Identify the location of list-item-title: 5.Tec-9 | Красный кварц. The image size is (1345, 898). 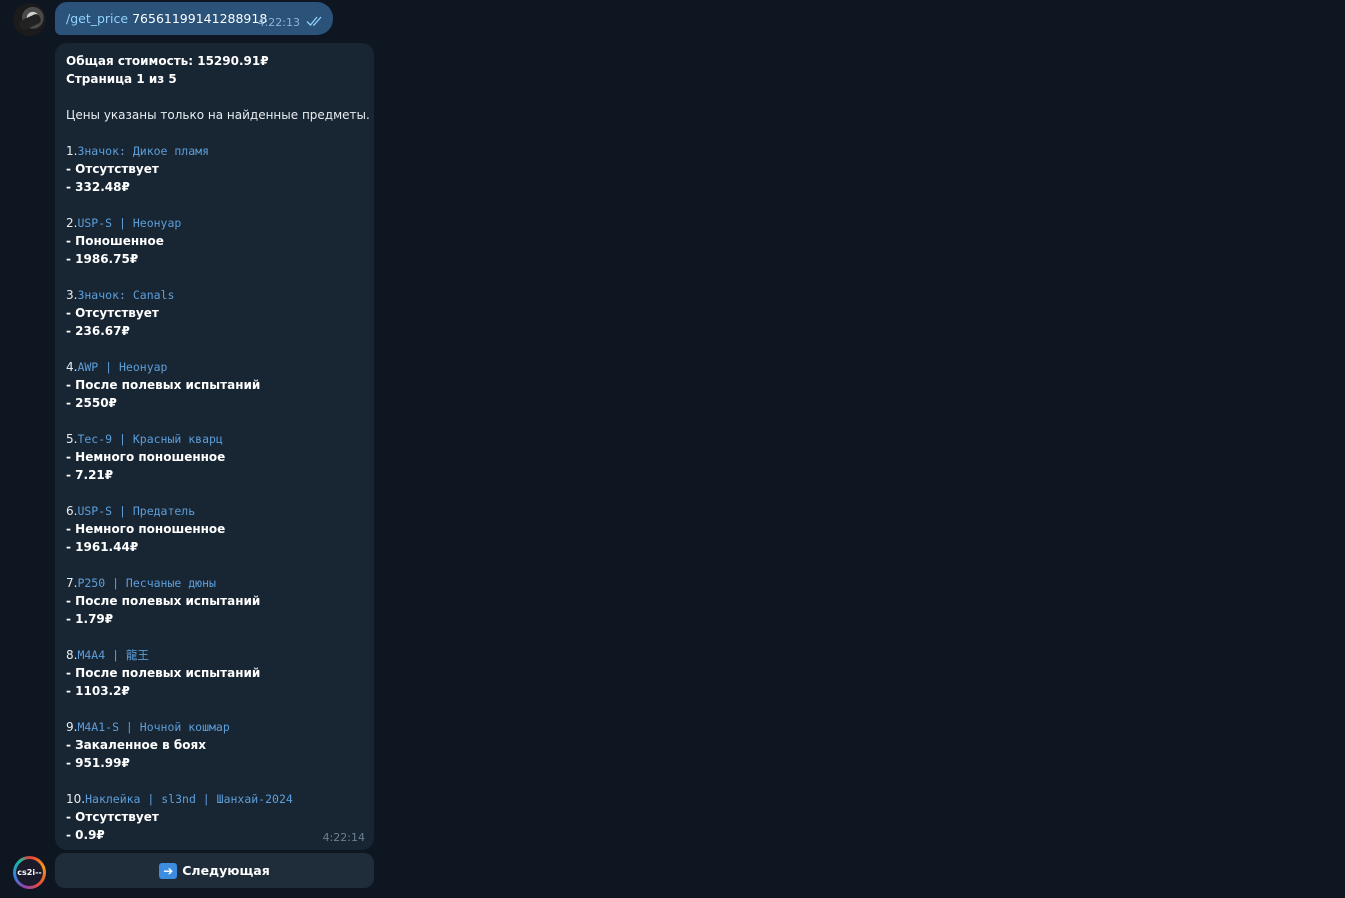
(215, 439).